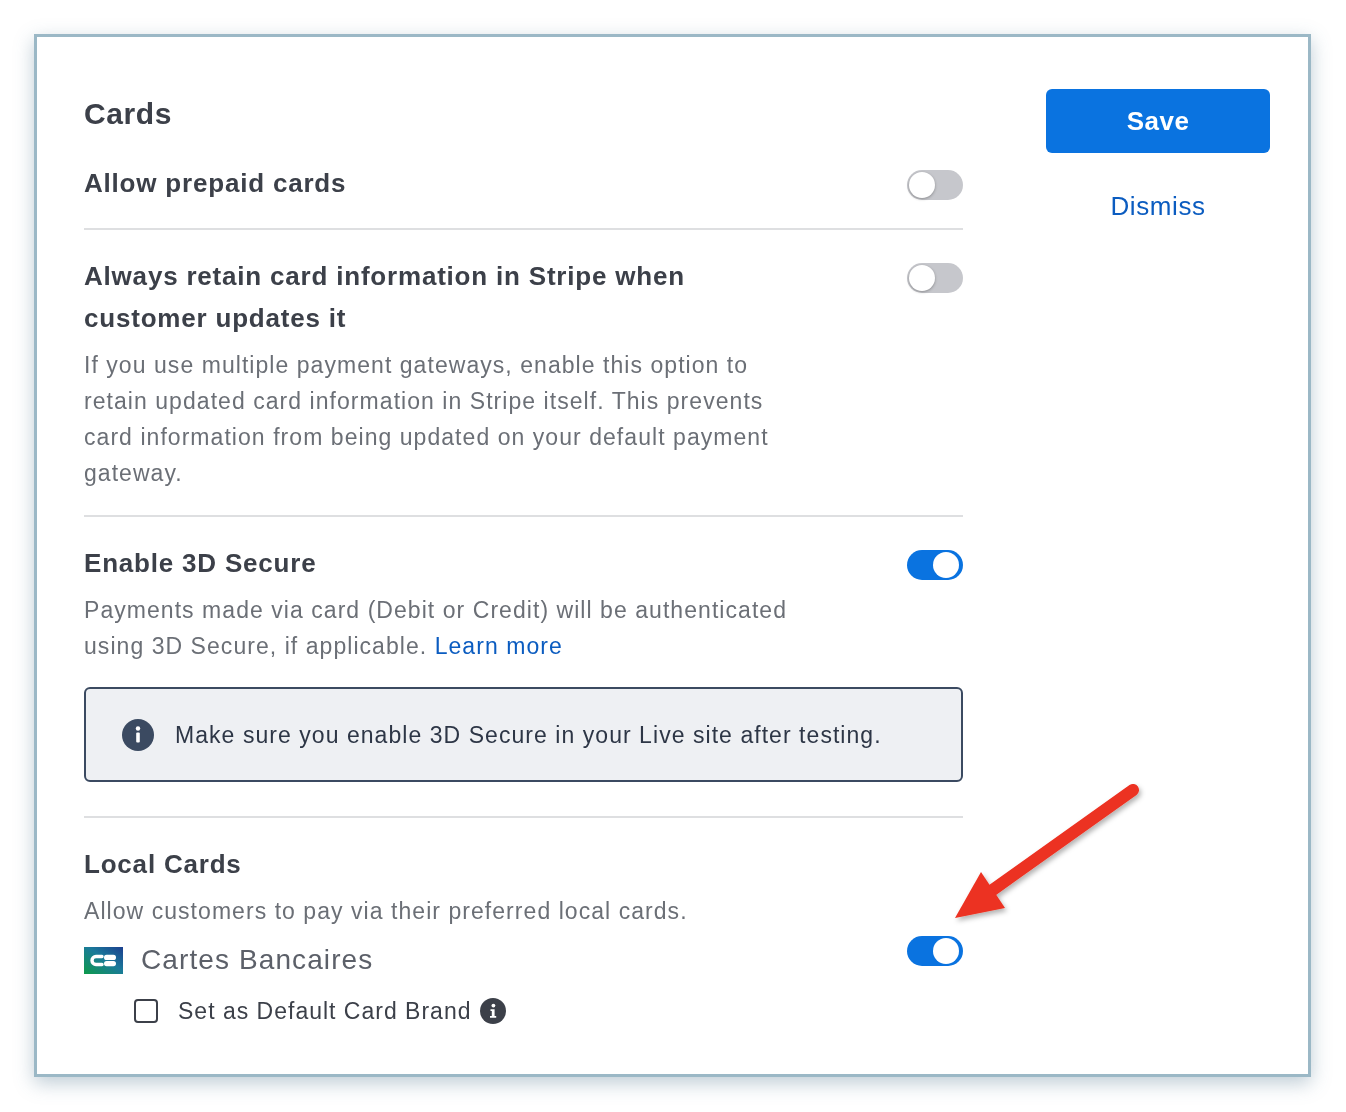  I want to click on default-brand-checkbox, so click(146, 1011).